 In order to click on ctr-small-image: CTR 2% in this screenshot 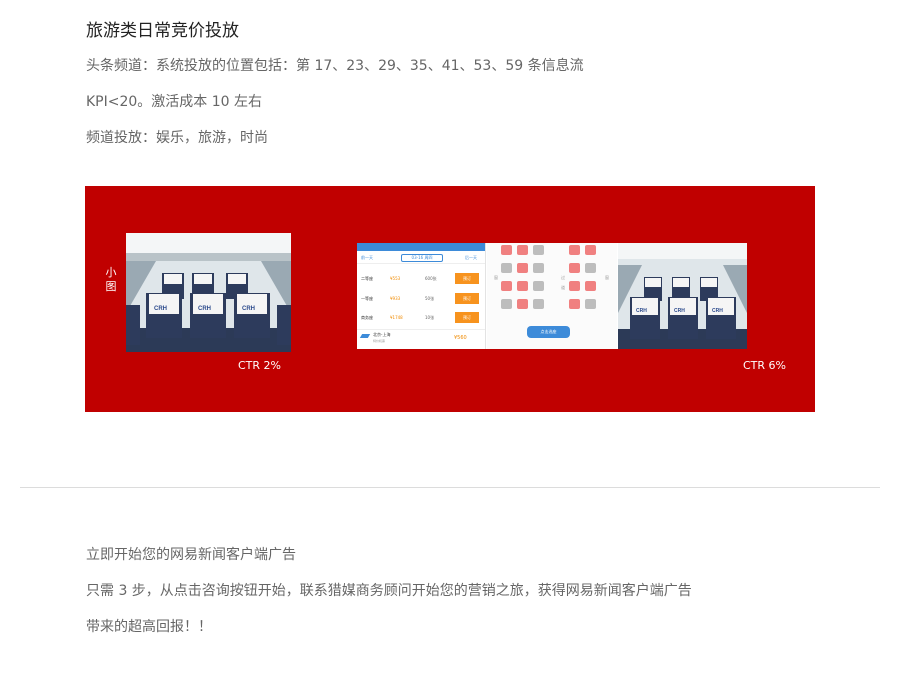, I will do `click(259, 365)`.